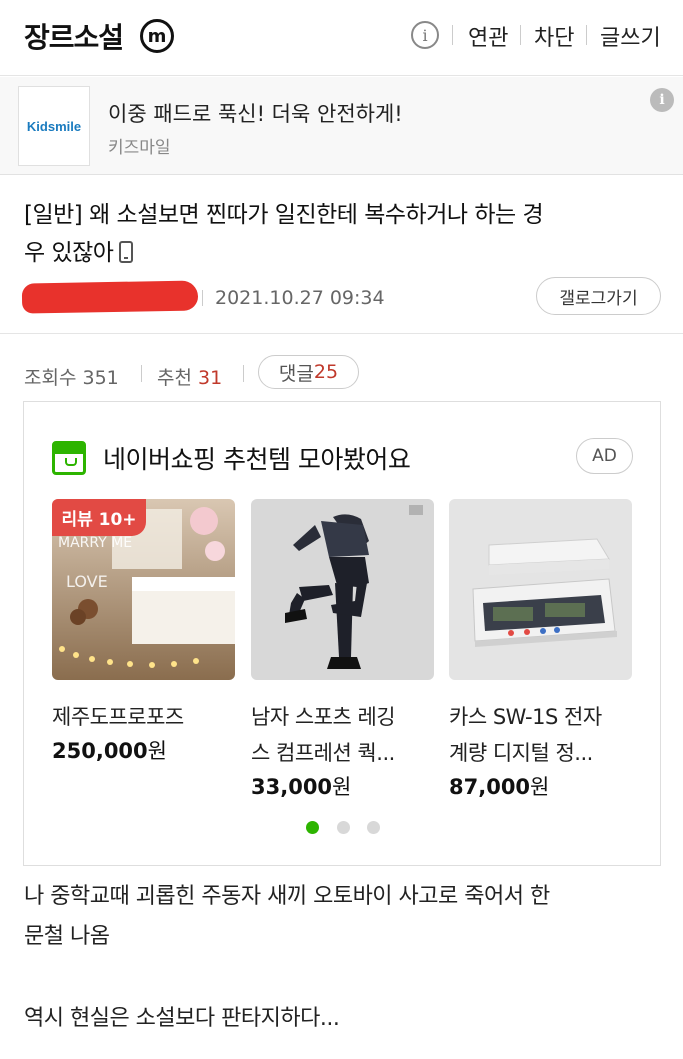  I want to click on post-title-line2: 우 있잖아, so click(69, 253).